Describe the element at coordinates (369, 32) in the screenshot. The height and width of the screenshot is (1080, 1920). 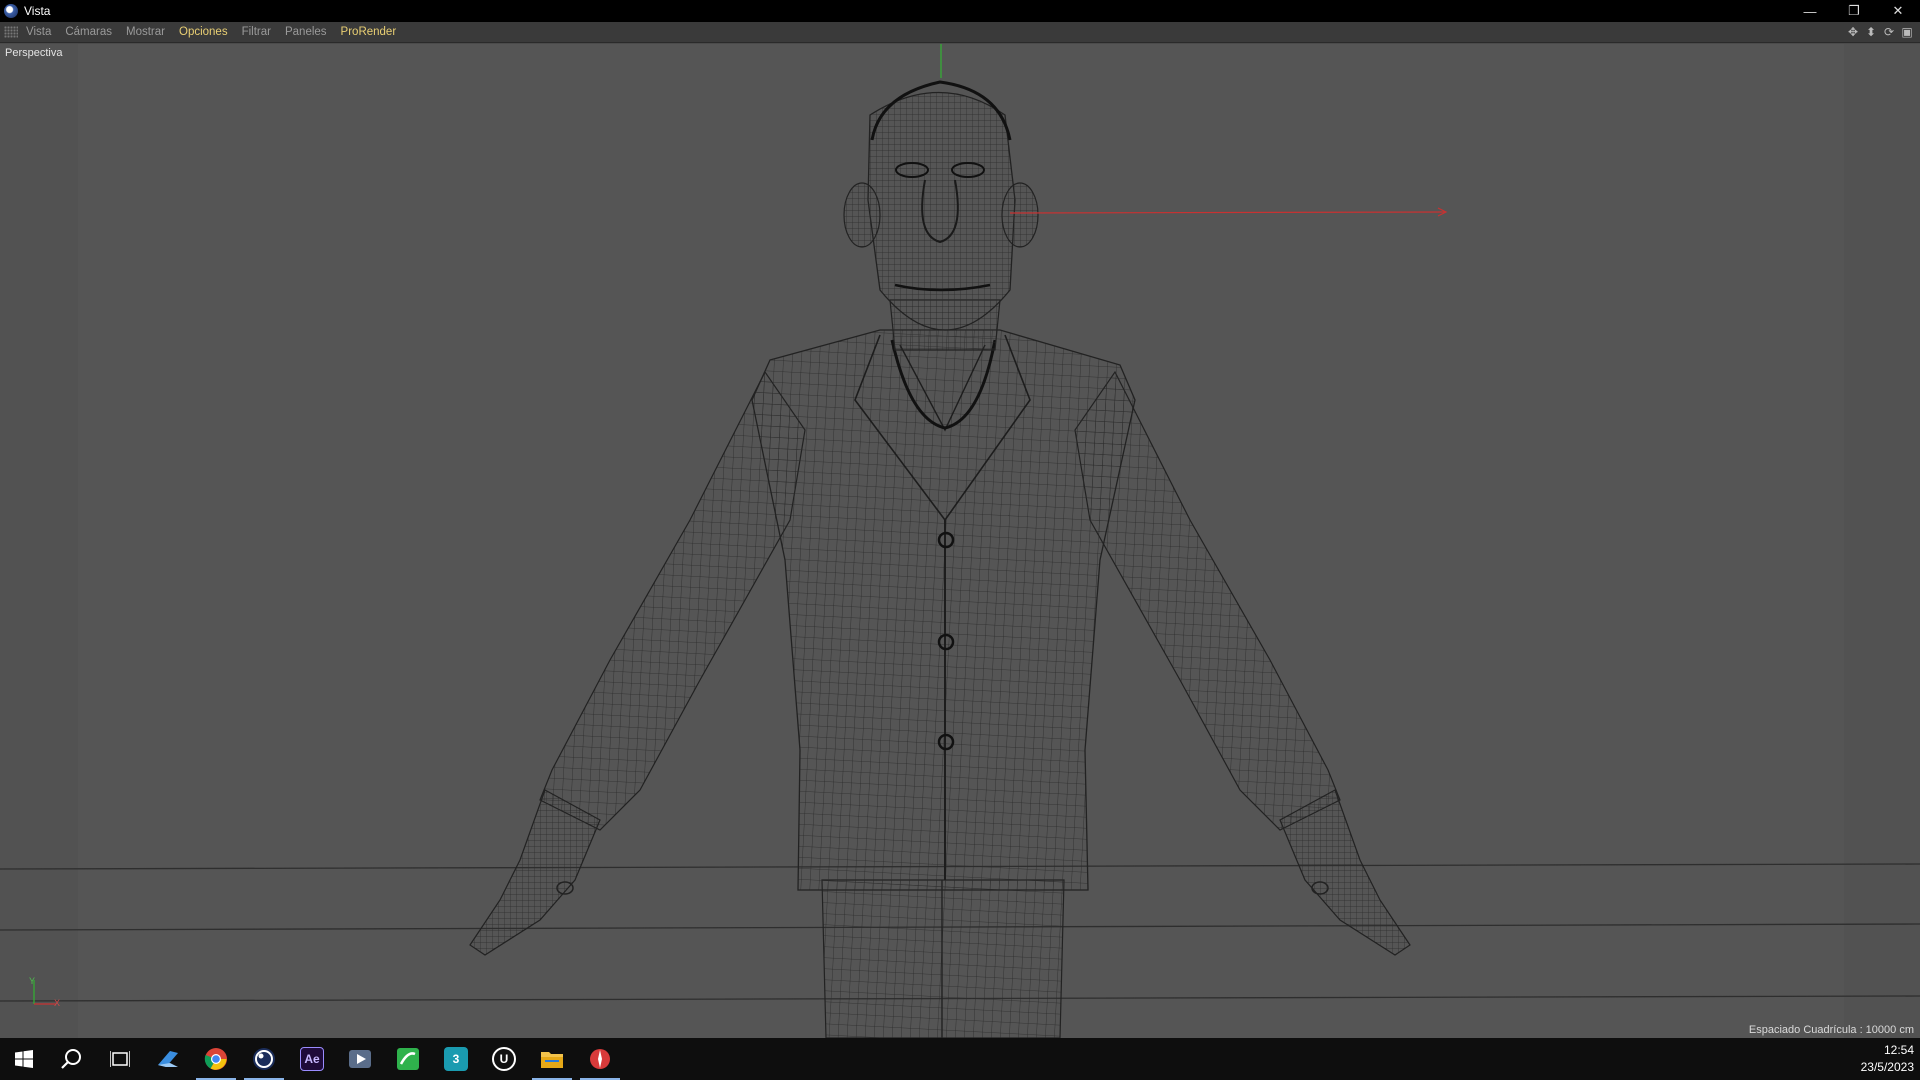
I see `menu-prorender: ProRender` at that location.